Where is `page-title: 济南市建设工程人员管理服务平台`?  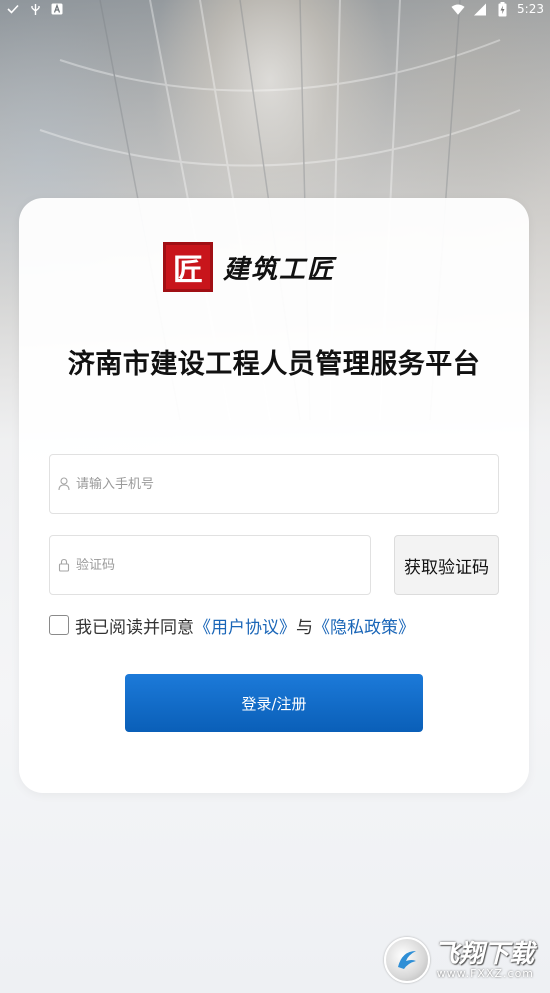 page-title: 济南市建设工程人员管理服务平台 is located at coordinates (274, 364).